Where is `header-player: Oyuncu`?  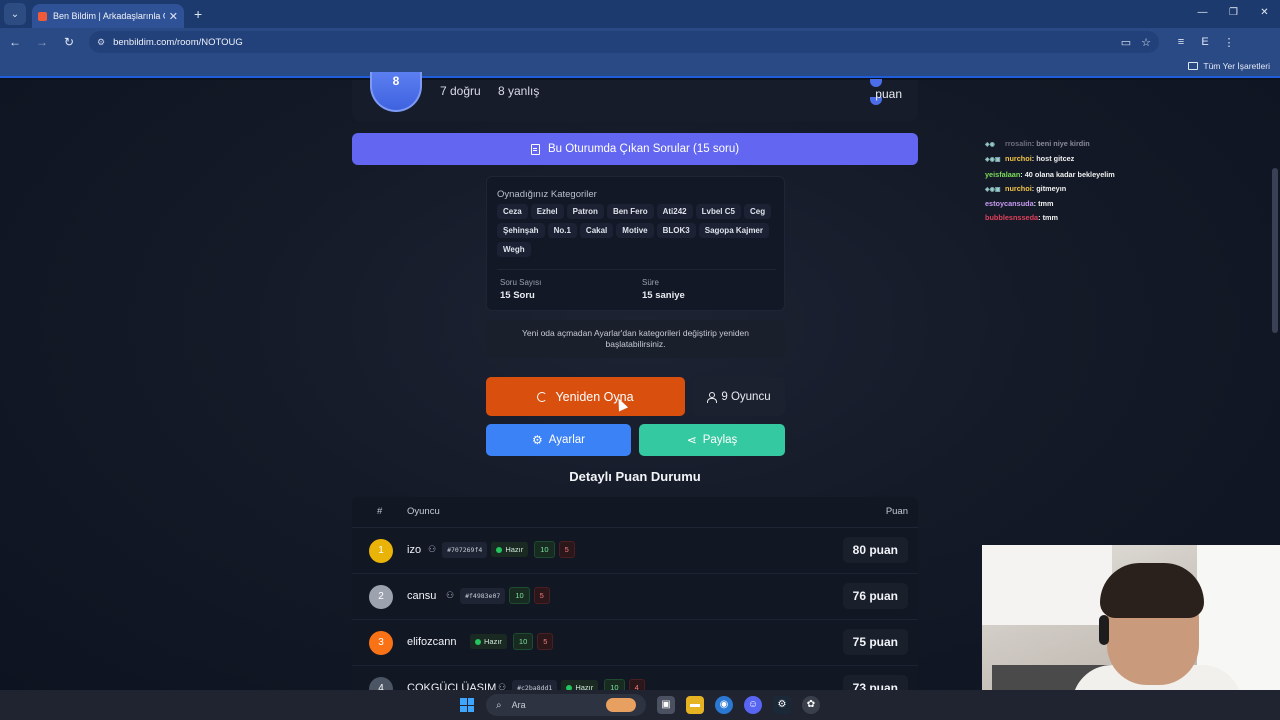
header-player: Oyuncu is located at coordinates (423, 511).